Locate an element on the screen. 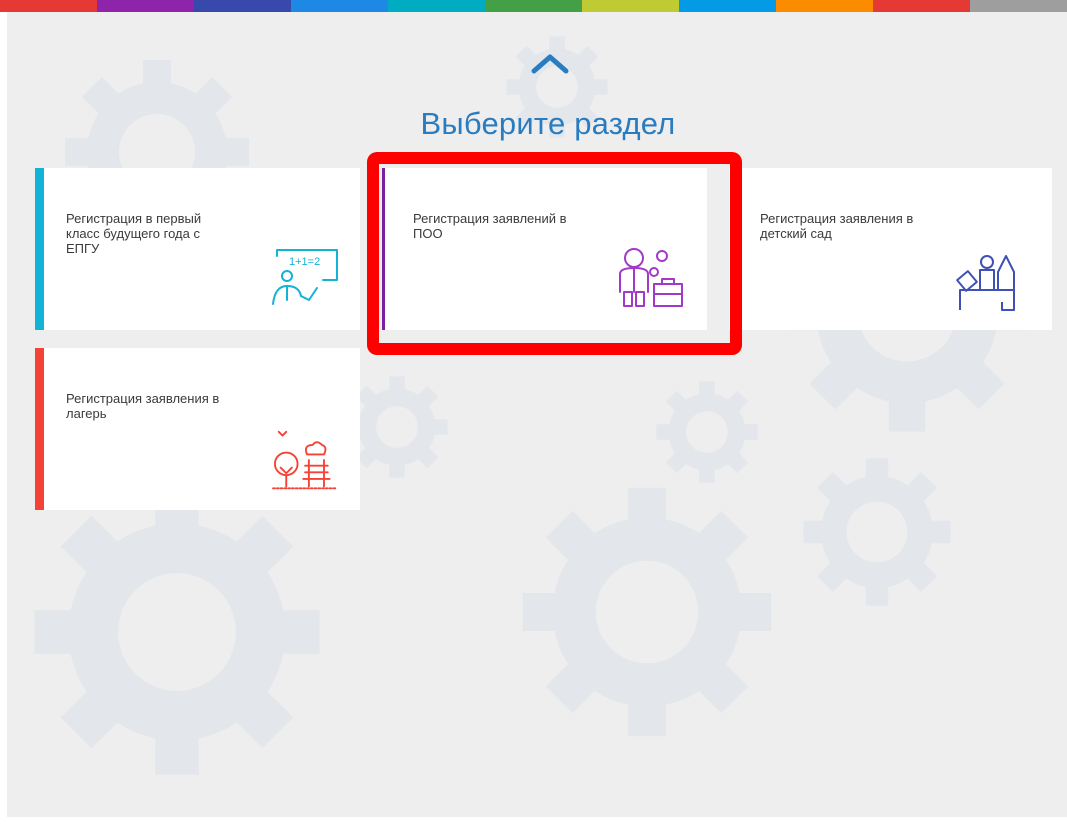  toy-blocks-icon is located at coordinates (985, 283).